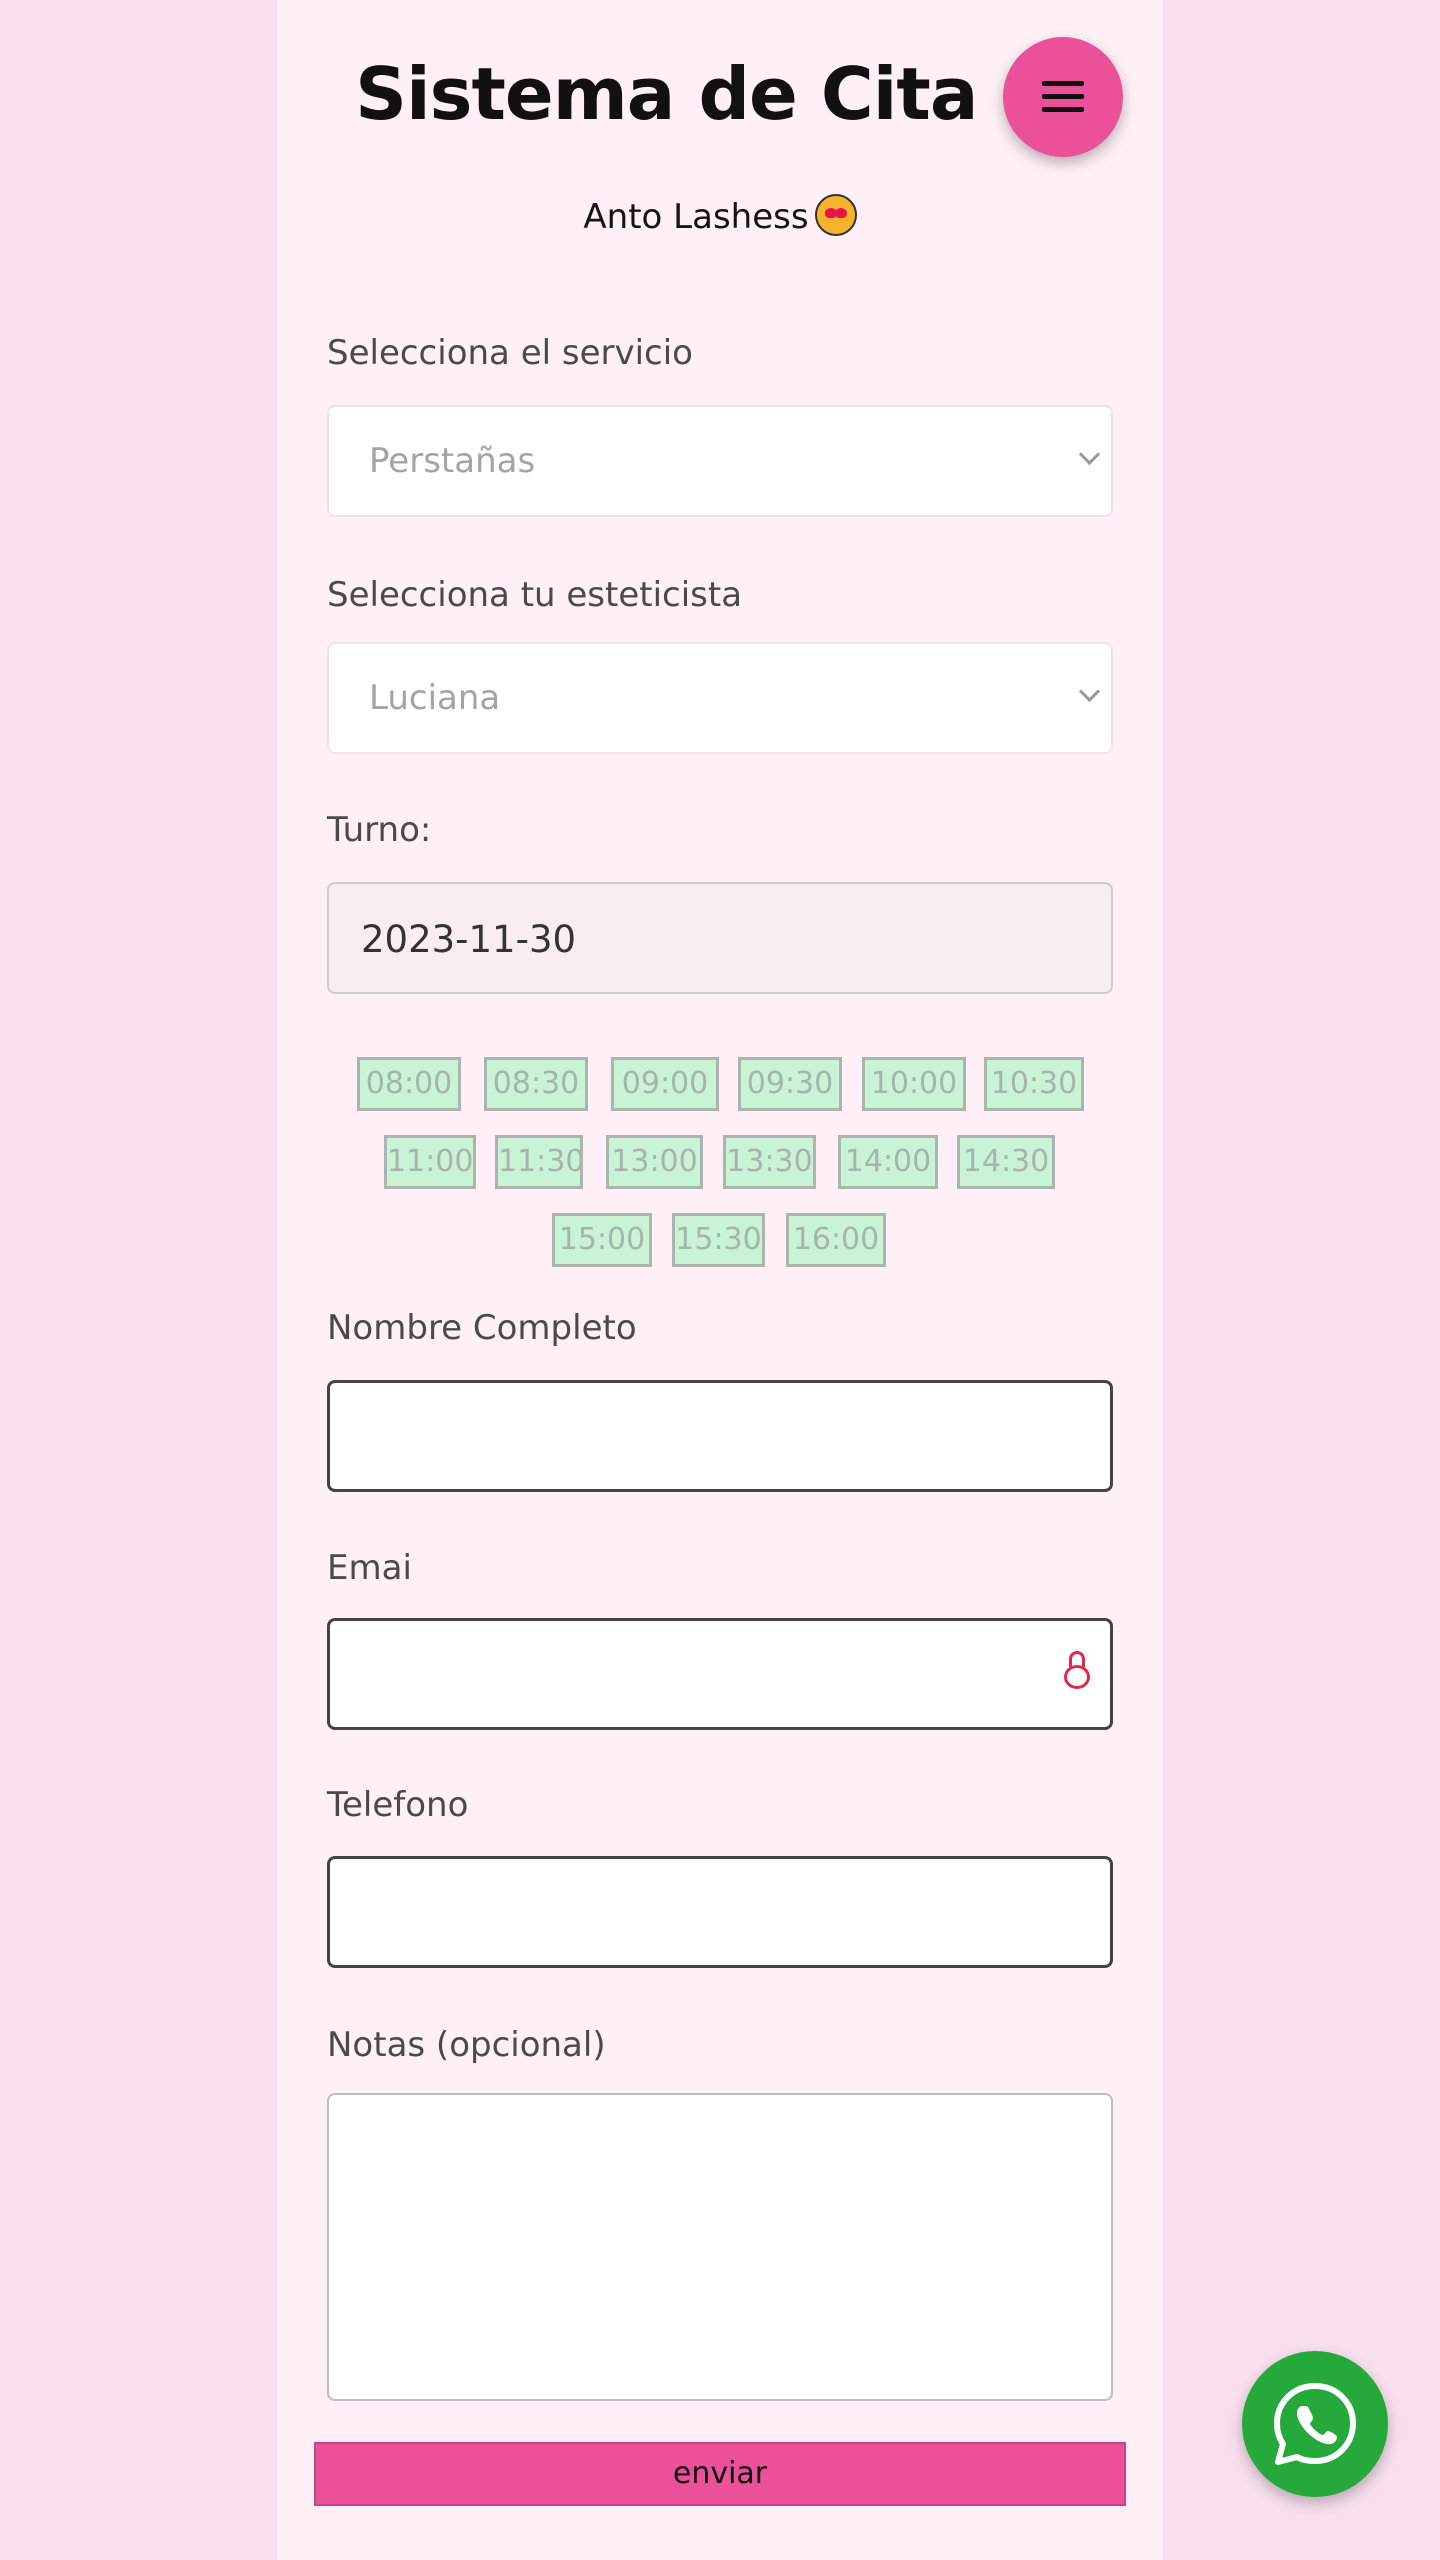 This screenshot has height=2560, width=1440. What do you see at coordinates (482, 1328) in the screenshot?
I see `full-name-label: Nombre Completo` at bounding box center [482, 1328].